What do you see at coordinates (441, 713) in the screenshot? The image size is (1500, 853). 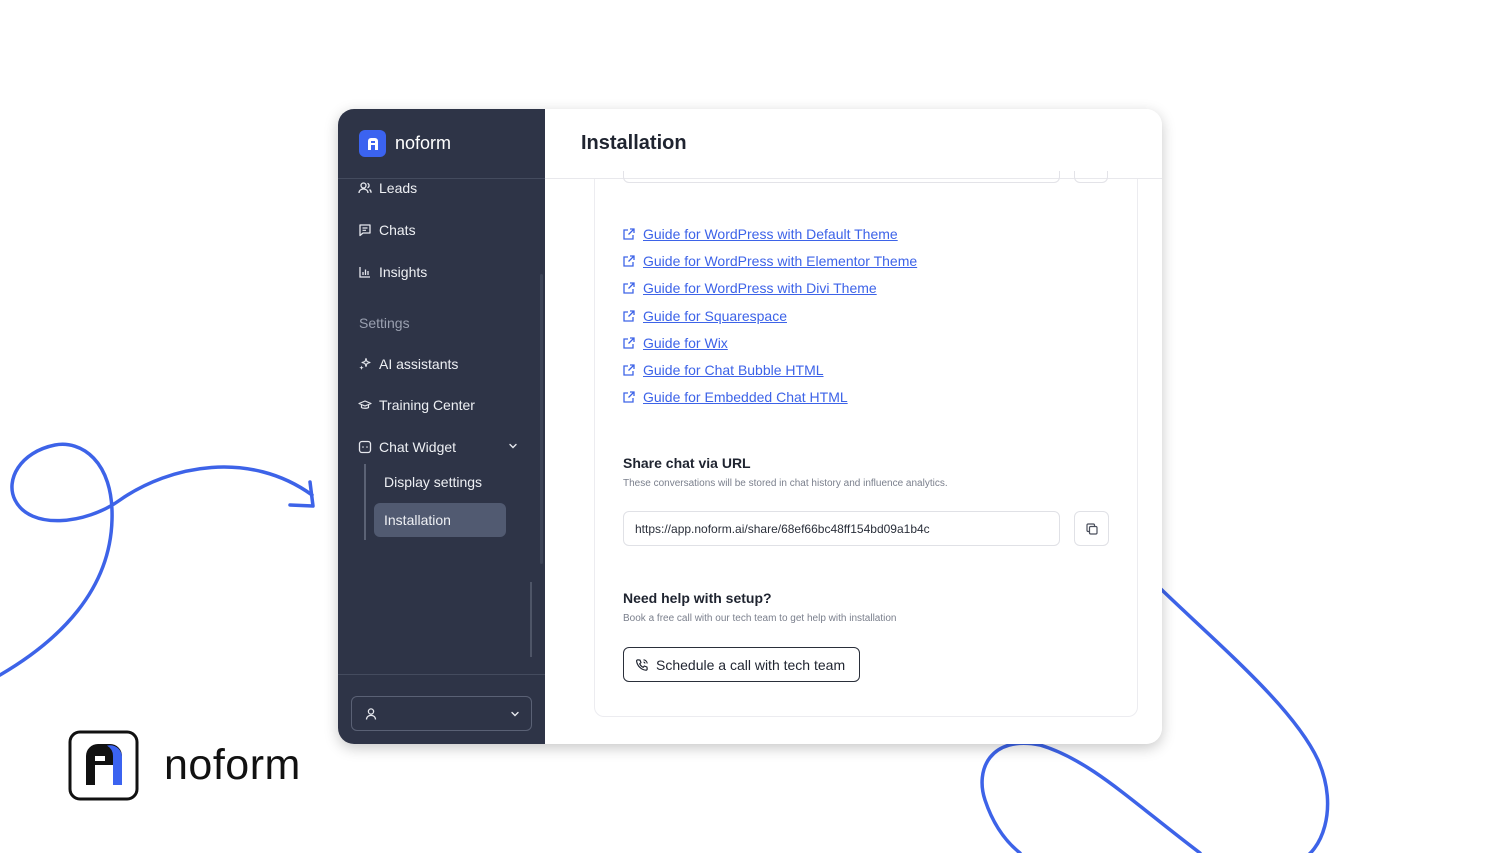 I see `user-account-select` at bounding box center [441, 713].